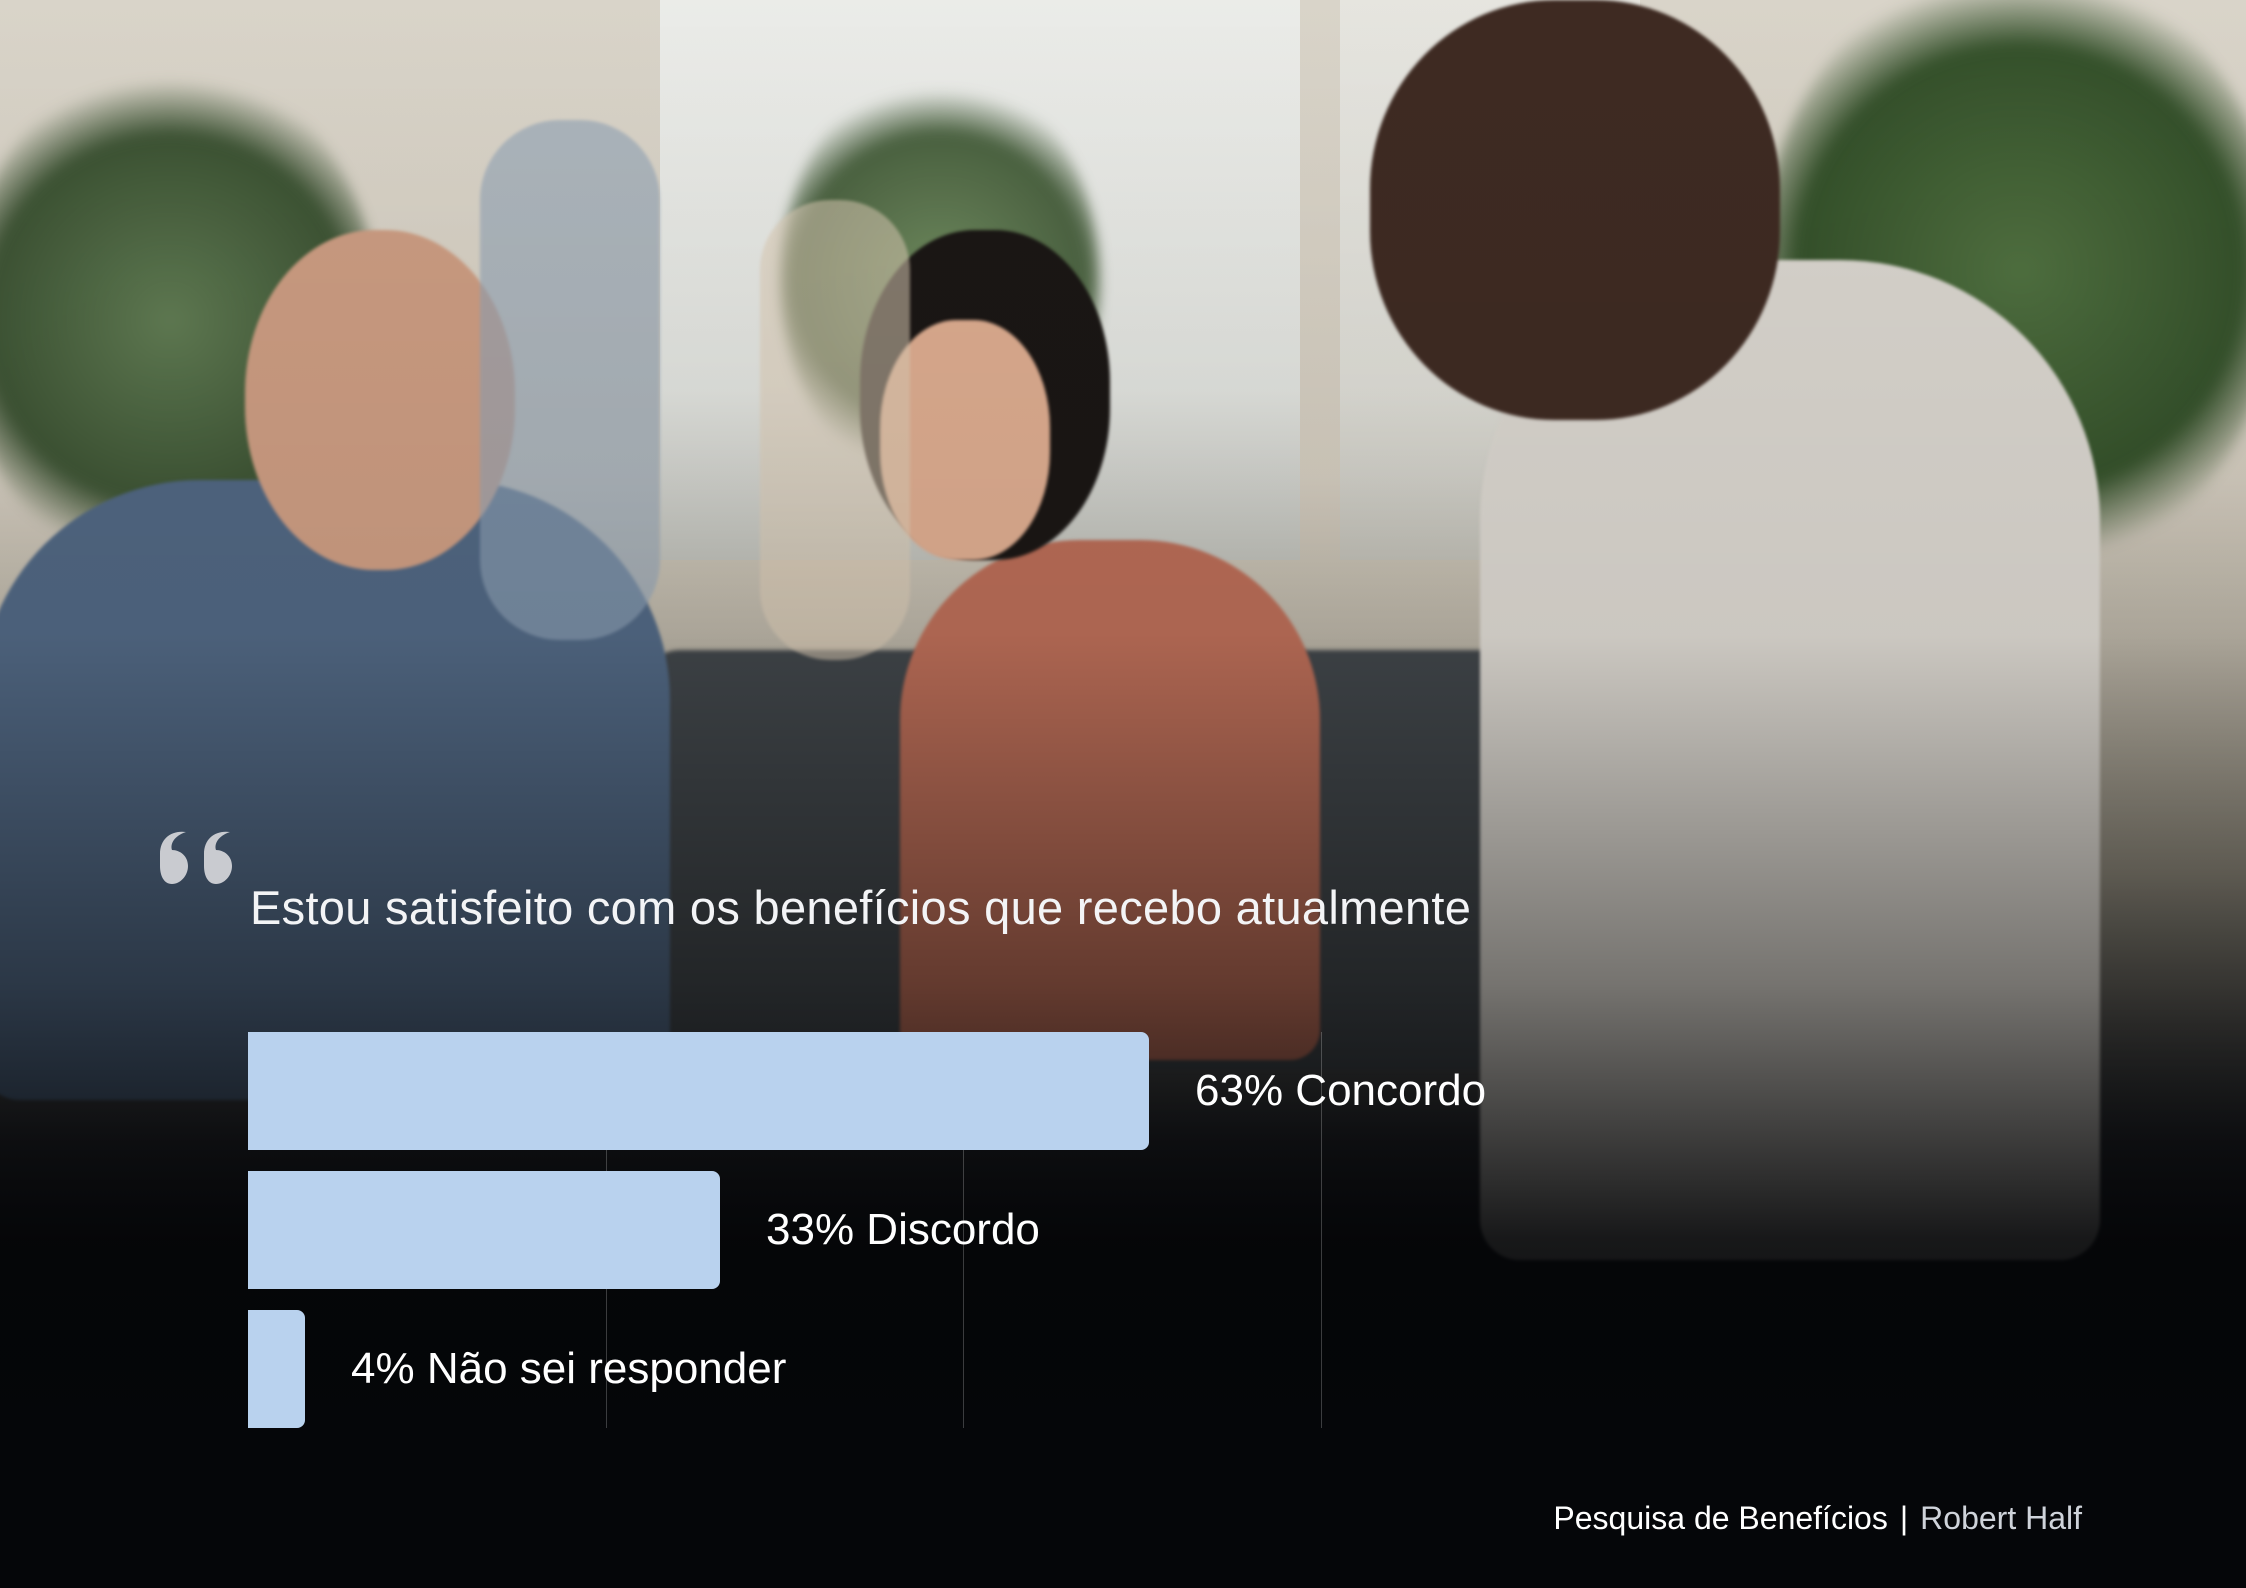 The image size is (2246, 1588). Describe the element at coordinates (1341, 1090) in the screenshot. I see `bar-label: 63% Concordo` at that location.